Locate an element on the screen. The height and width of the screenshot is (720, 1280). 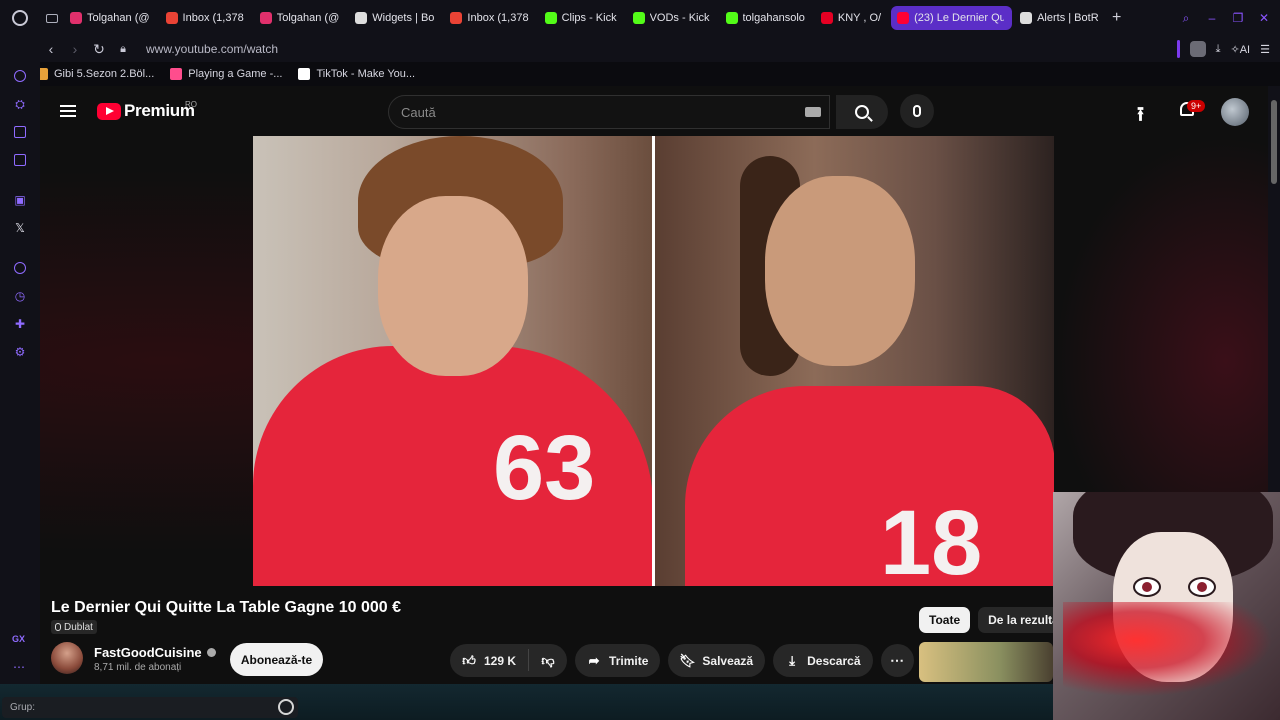
subscribe-button: Abonează-te is located at coordinates (276, 659).